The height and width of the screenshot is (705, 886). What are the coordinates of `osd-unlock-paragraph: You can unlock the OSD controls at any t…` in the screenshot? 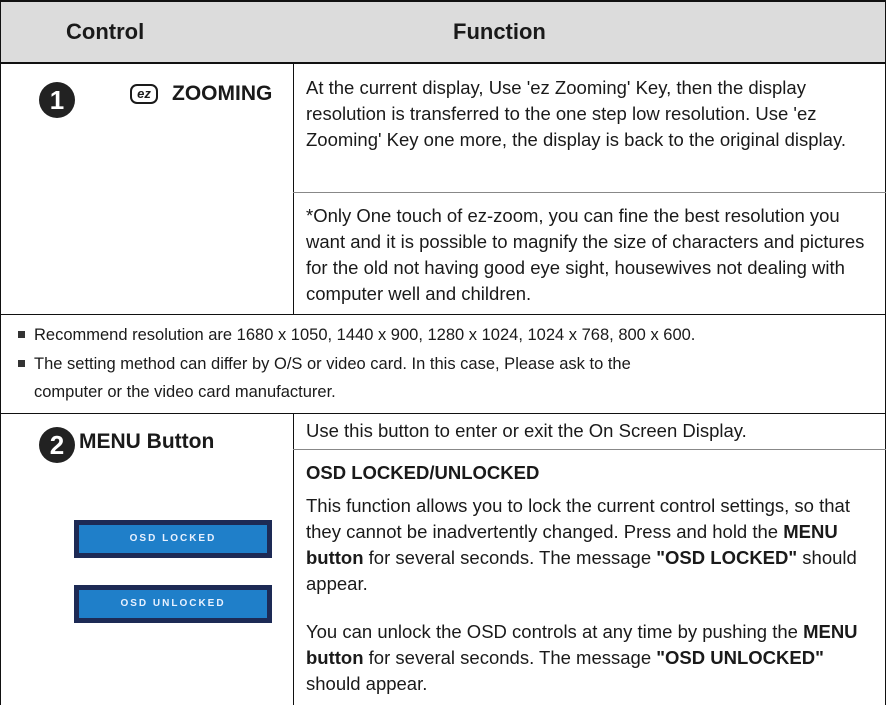 It's located at (582, 657).